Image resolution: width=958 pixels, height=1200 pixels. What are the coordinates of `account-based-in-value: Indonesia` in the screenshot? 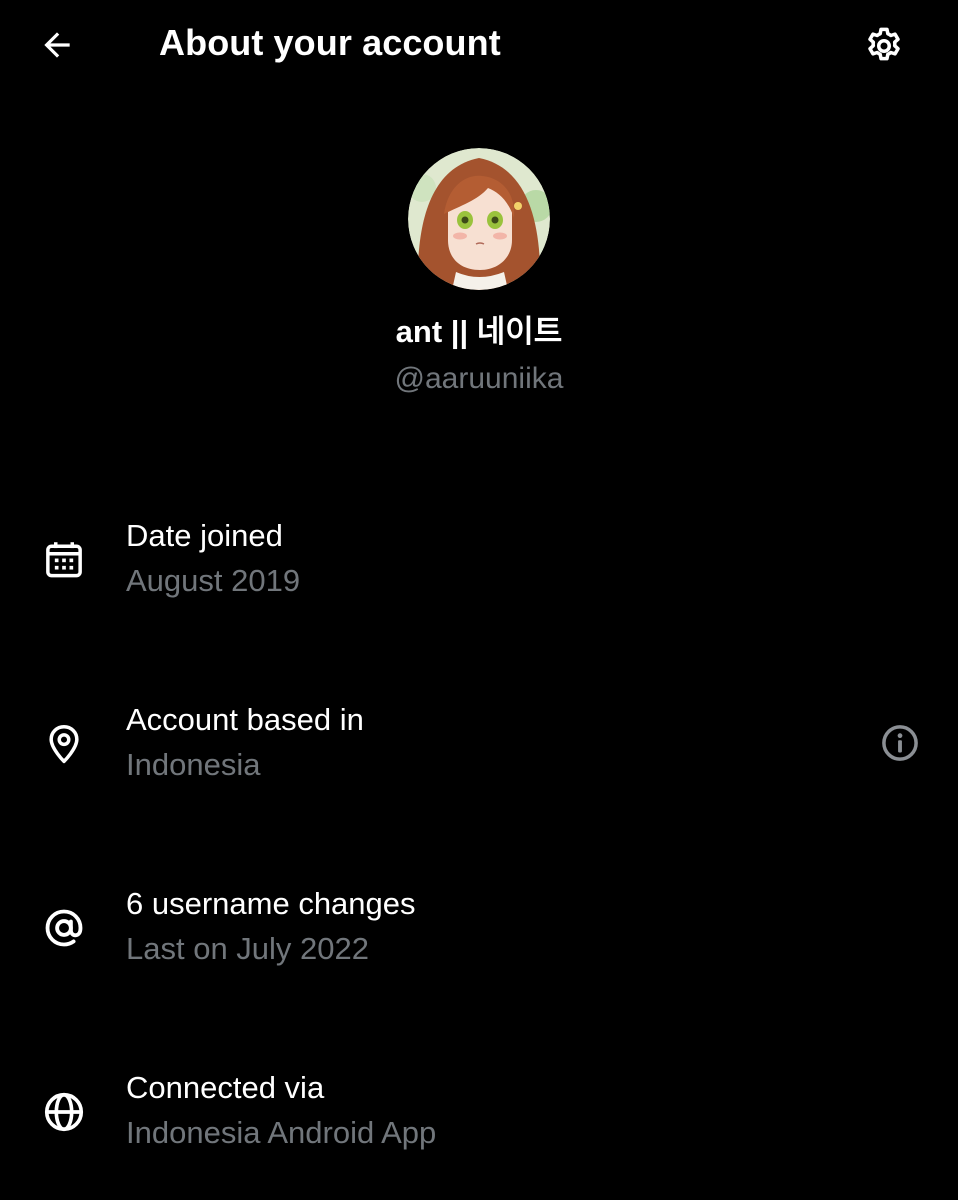 It's located at (193, 764).